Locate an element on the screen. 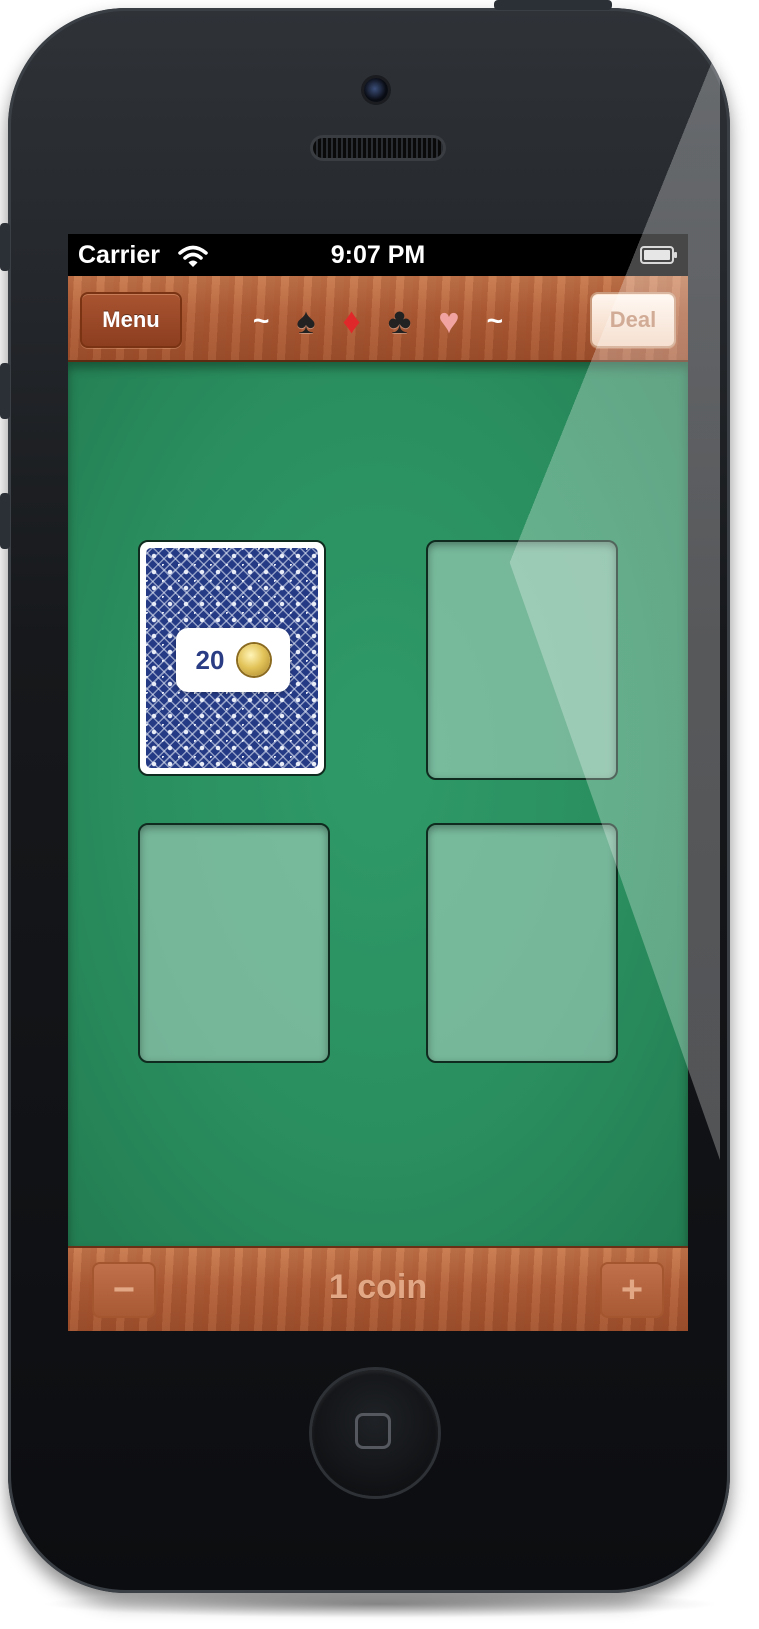 The height and width of the screenshot is (1629, 759). card-slot-1-face-down: 20 is located at coordinates (232, 658).